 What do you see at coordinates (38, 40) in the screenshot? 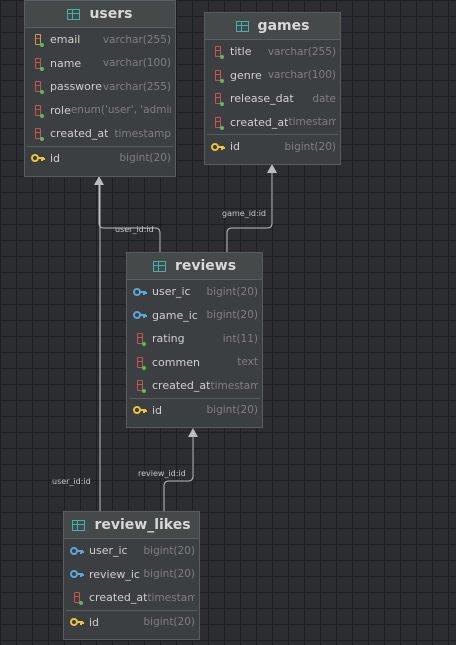
I see `column-unique-icon` at bounding box center [38, 40].